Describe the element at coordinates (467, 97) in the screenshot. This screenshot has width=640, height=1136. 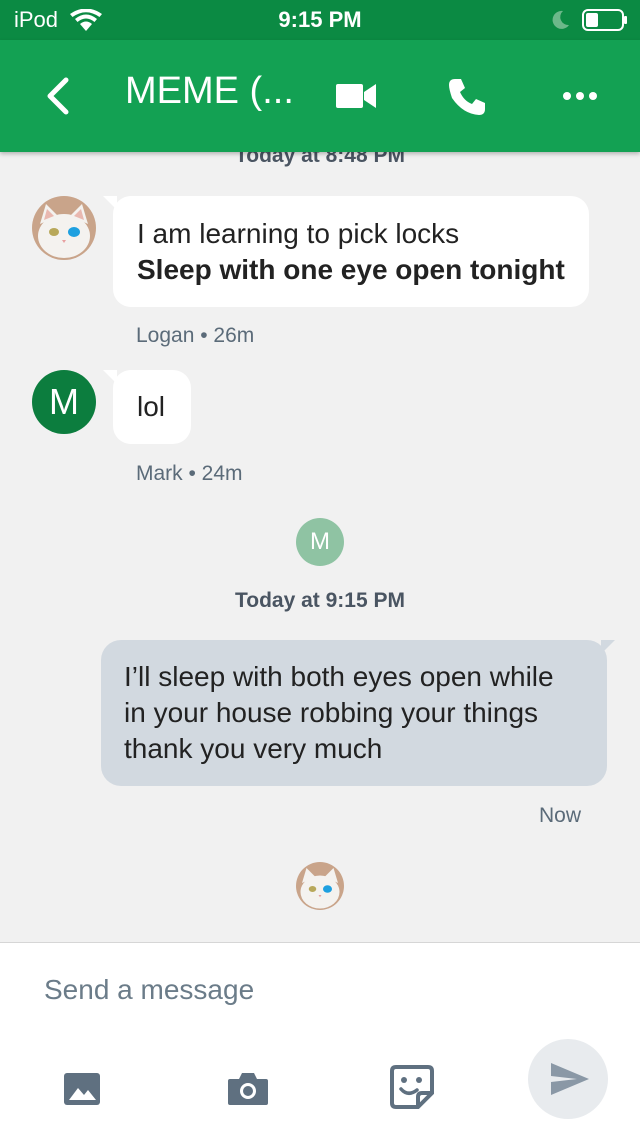
I see `phone-icon` at that location.